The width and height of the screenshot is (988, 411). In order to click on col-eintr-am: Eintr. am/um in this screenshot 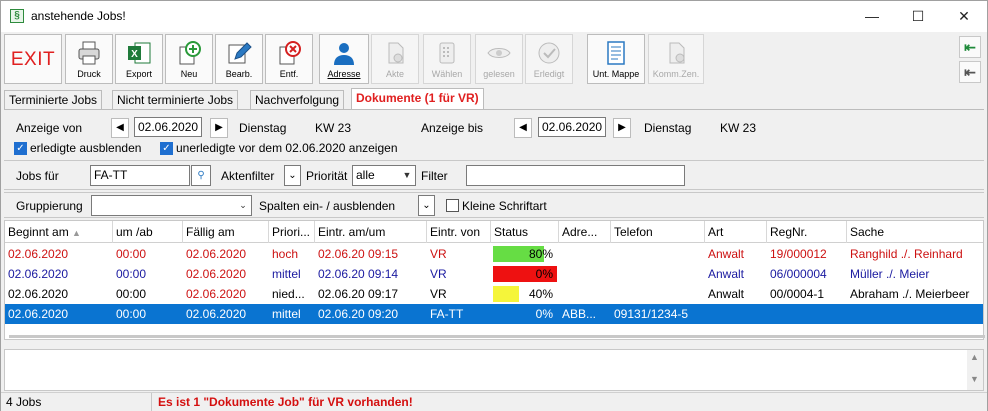, I will do `click(371, 232)`.